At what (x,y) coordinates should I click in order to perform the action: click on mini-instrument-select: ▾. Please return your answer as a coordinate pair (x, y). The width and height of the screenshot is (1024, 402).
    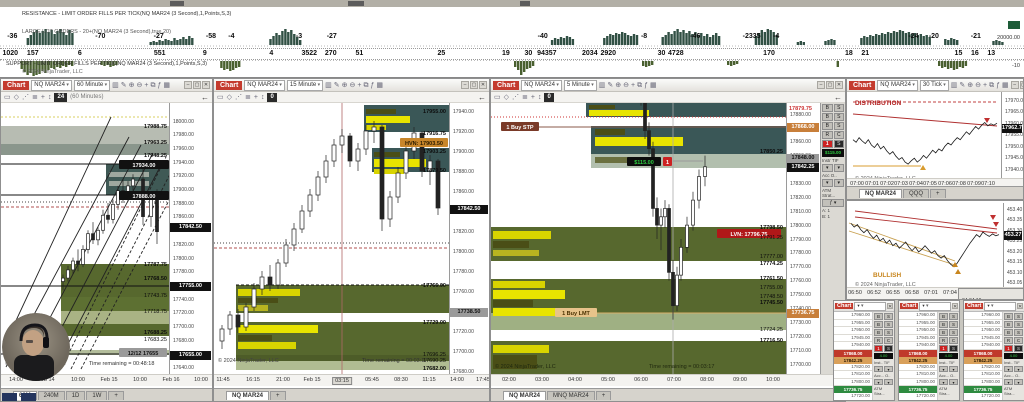
    Looking at the image, I should click on (1000, 306).